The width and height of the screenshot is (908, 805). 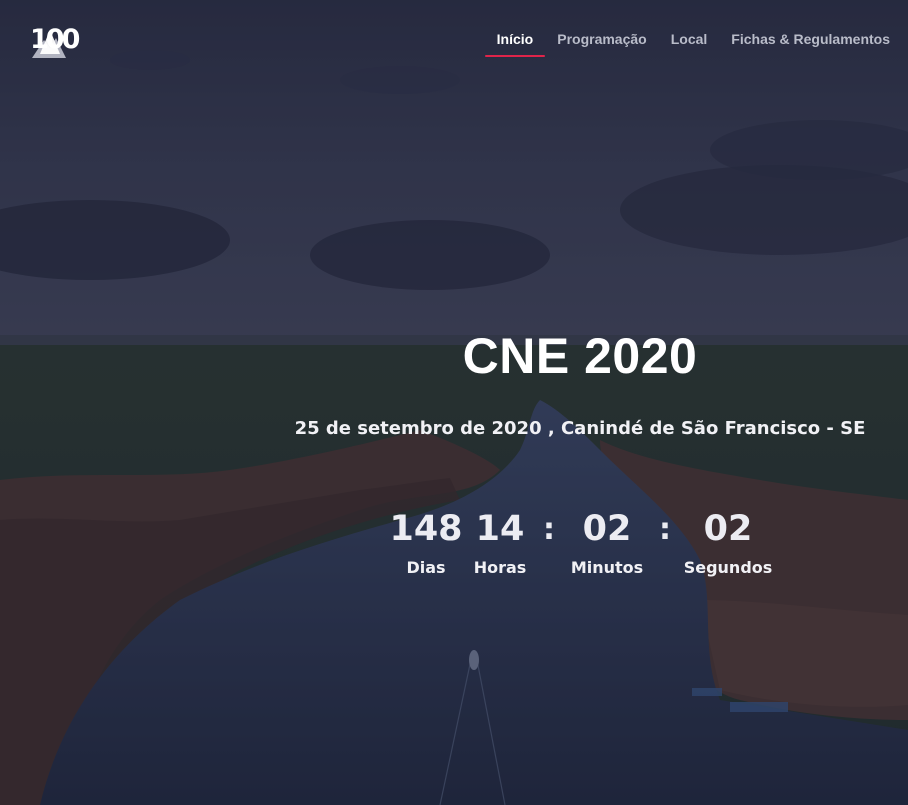 I want to click on countdown-days: 148 Dias, so click(x=425, y=542).